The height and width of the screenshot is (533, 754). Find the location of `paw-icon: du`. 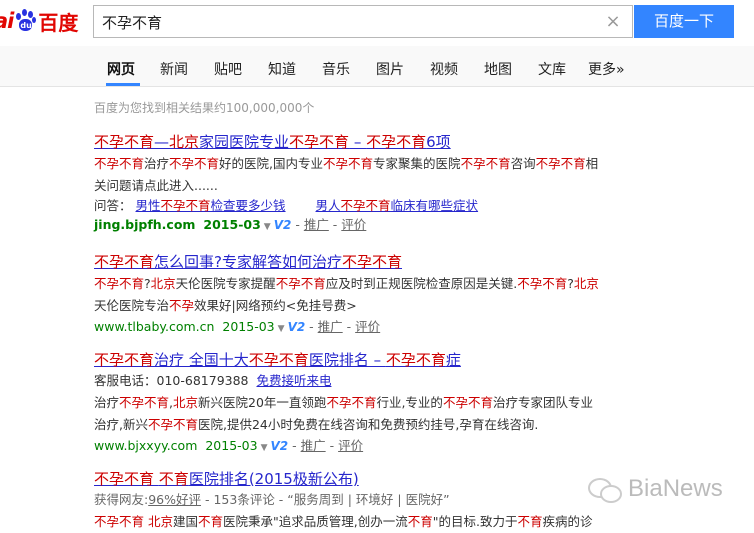

paw-icon: du is located at coordinates (25, 21).